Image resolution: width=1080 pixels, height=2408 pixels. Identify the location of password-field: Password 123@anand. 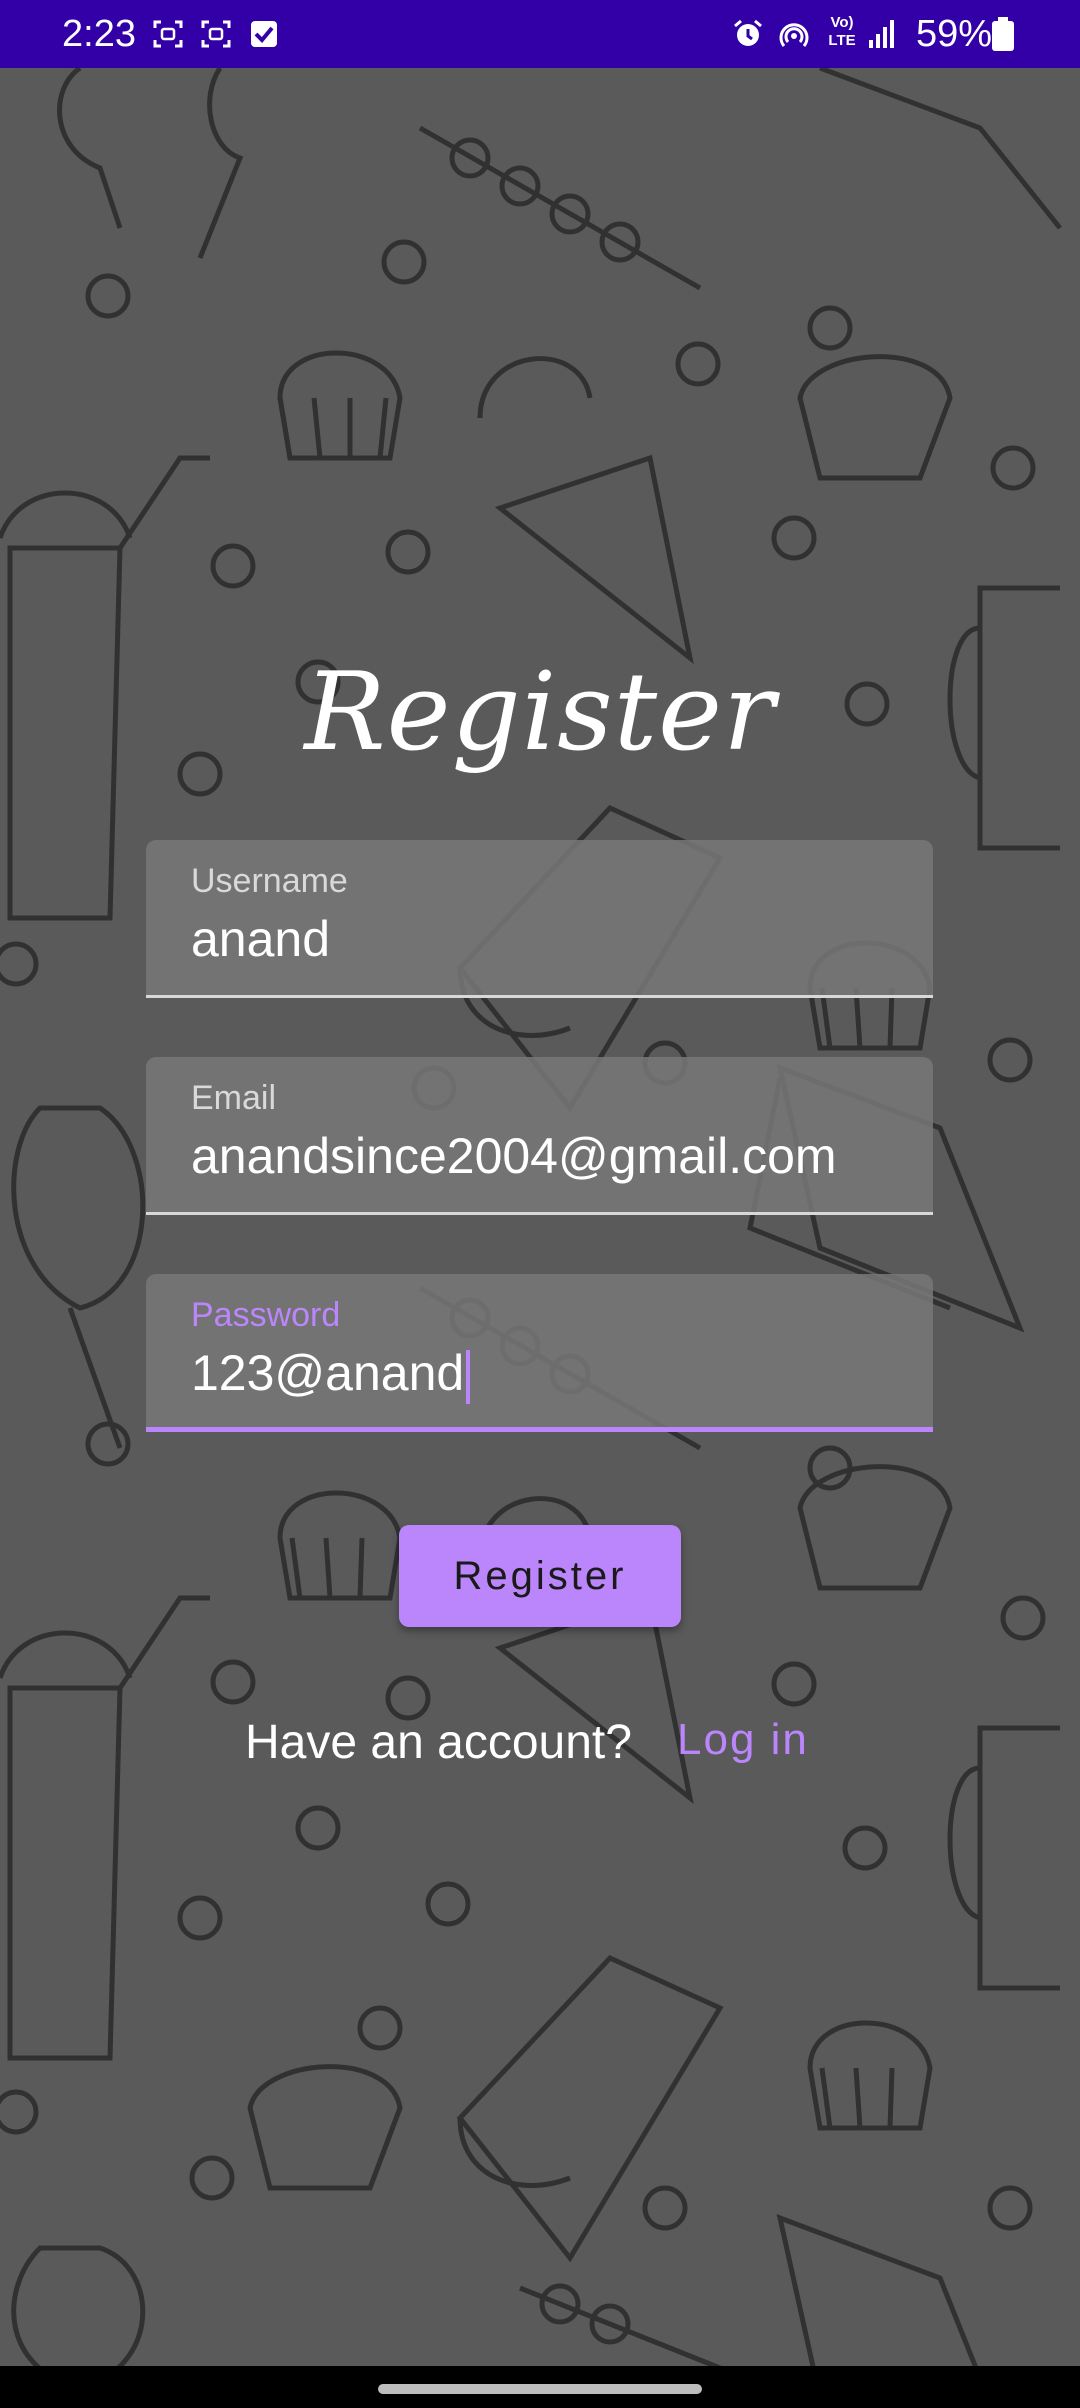
(539, 1353).